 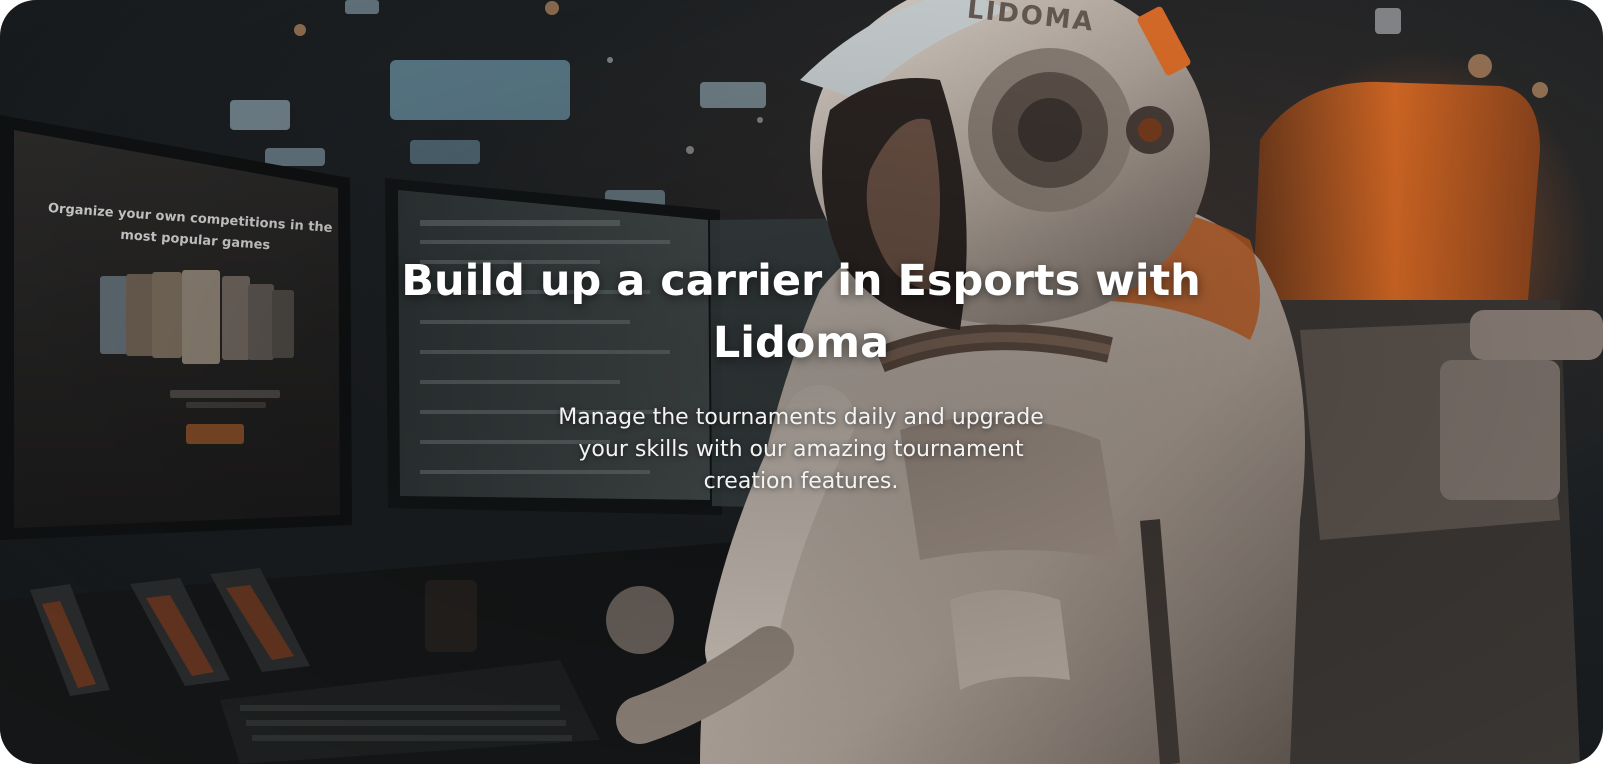 I want to click on game-cards, so click(x=197, y=317).